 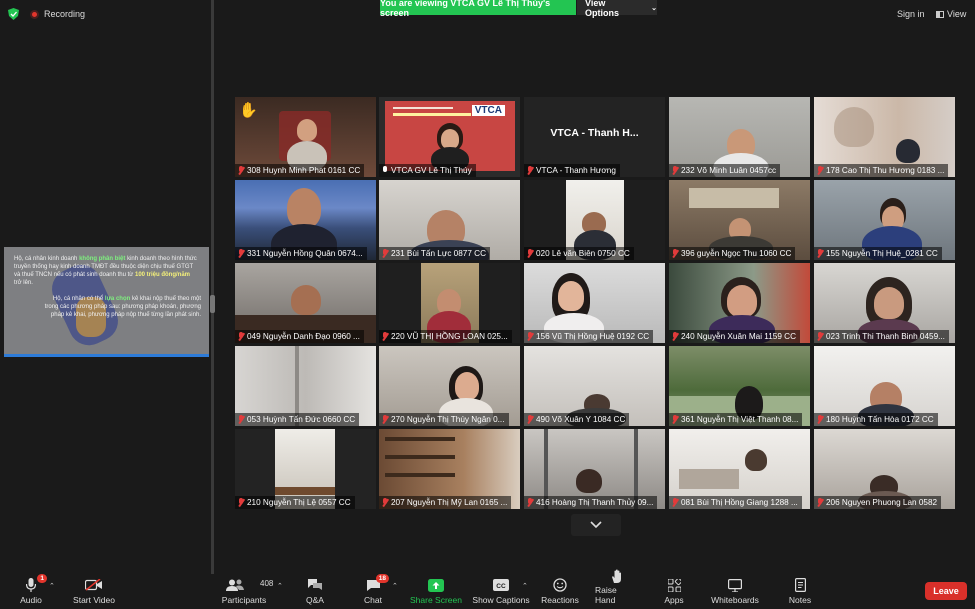 What do you see at coordinates (297, 419) in the screenshot?
I see `participant-label: 053 Huỳnh Tấn Đức 0660 CC` at bounding box center [297, 419].